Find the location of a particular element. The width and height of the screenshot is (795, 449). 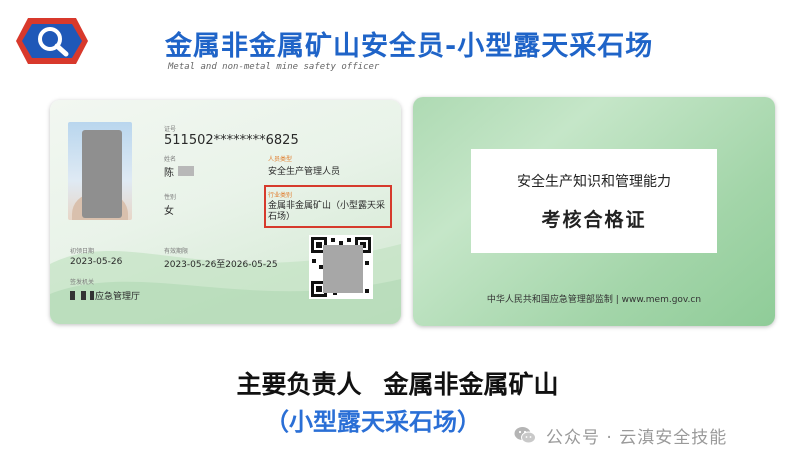

certificate-footer: 中华人民共和国应急管理部监制 | www.mem.gov.cn is located at coordinates (594, 300).